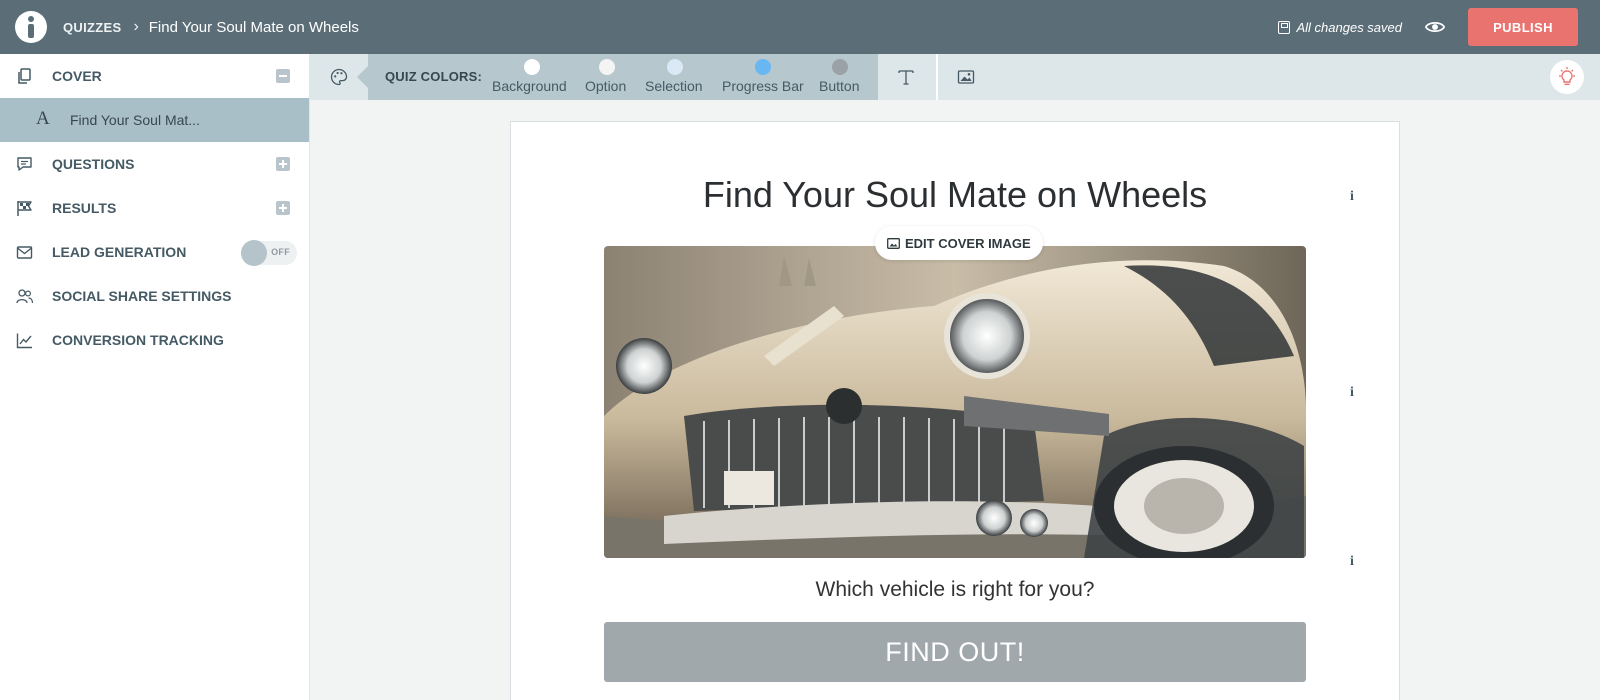 This screenshot has height=700, width=1600. Describe the element at coordinates (674, 86) in the screenshot. I see `swatch-label: Selection` at that location.